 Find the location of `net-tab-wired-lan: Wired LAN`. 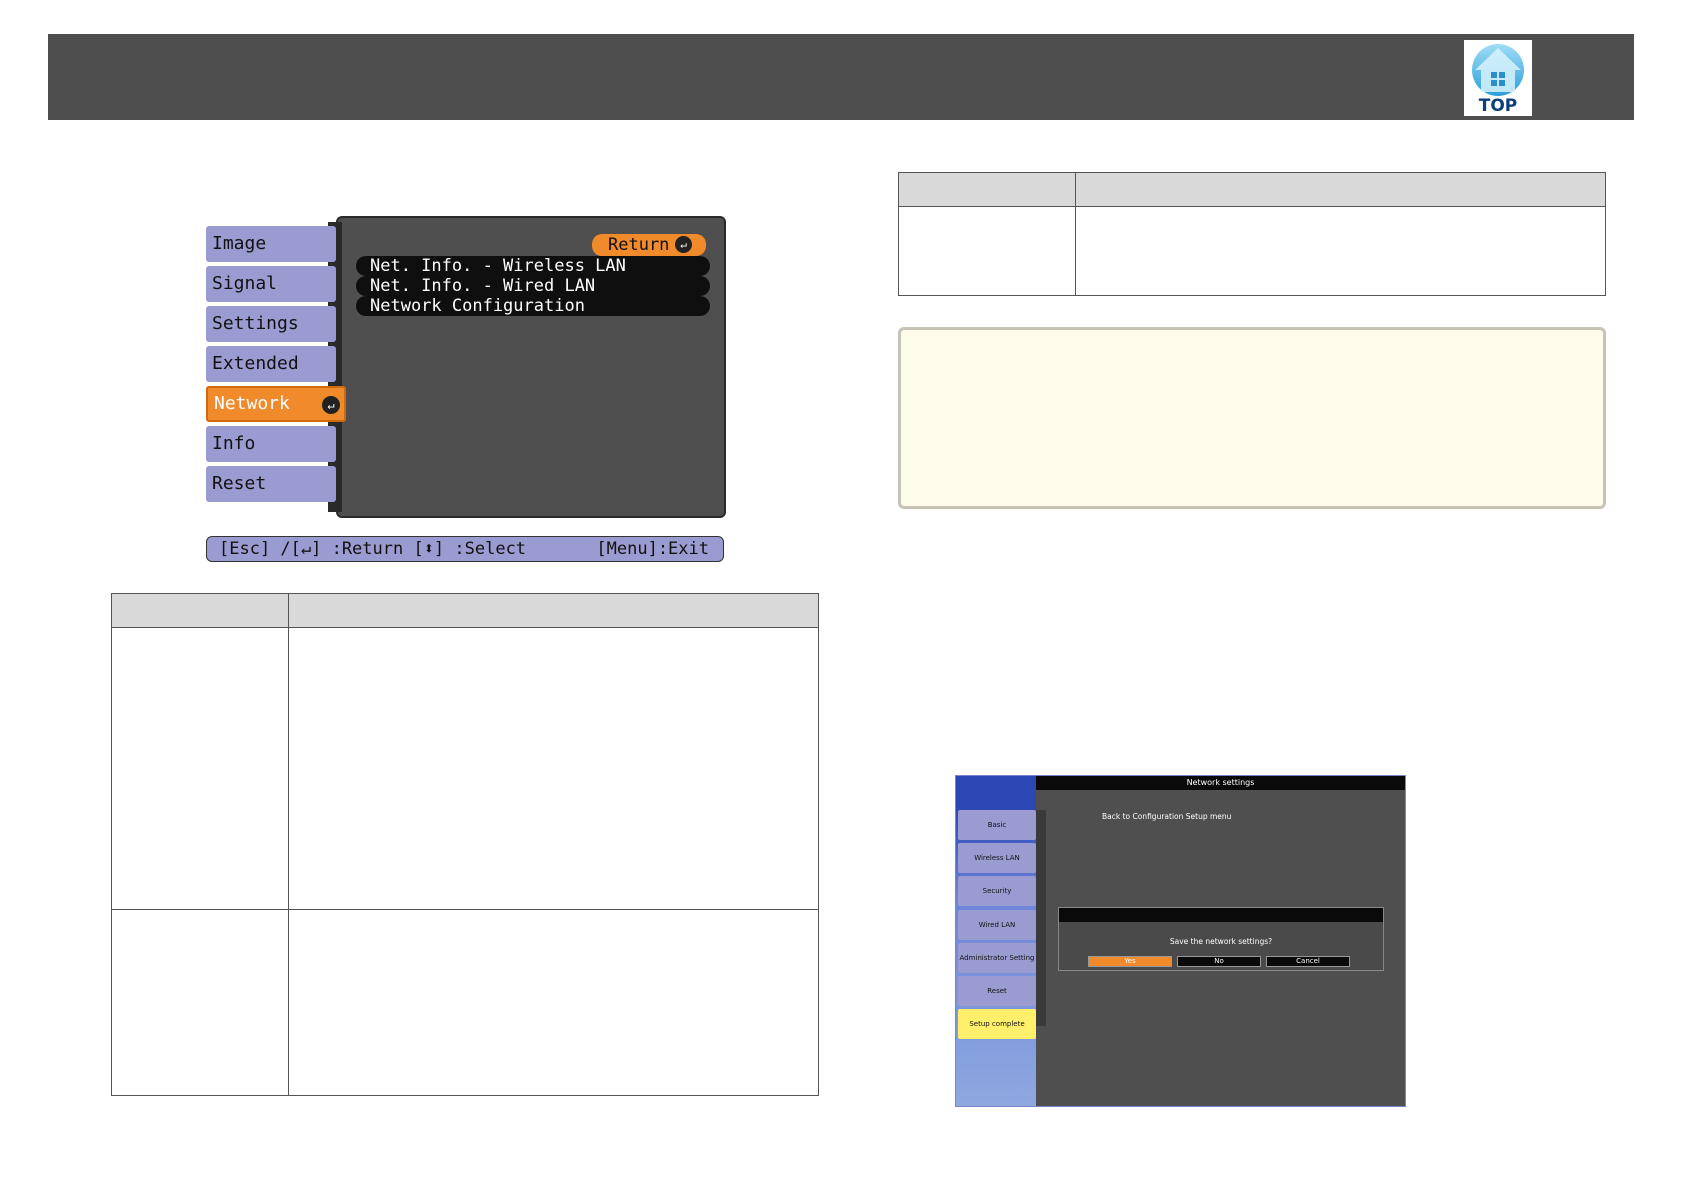

net-tab-wired-lan: Wired LAN is located at coordinates (997, 925).